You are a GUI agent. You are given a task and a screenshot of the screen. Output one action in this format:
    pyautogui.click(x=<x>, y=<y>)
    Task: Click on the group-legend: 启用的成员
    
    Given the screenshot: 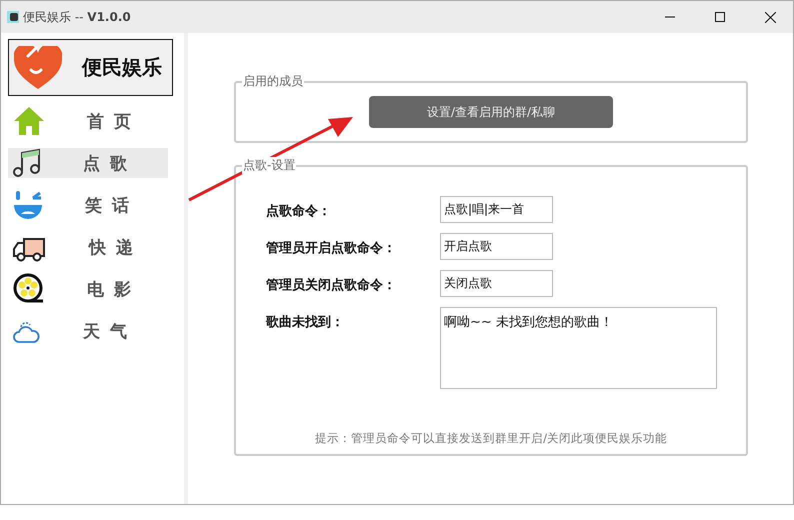 What is the action you would take?
    pyautogui.click(x=273, y=81)
    